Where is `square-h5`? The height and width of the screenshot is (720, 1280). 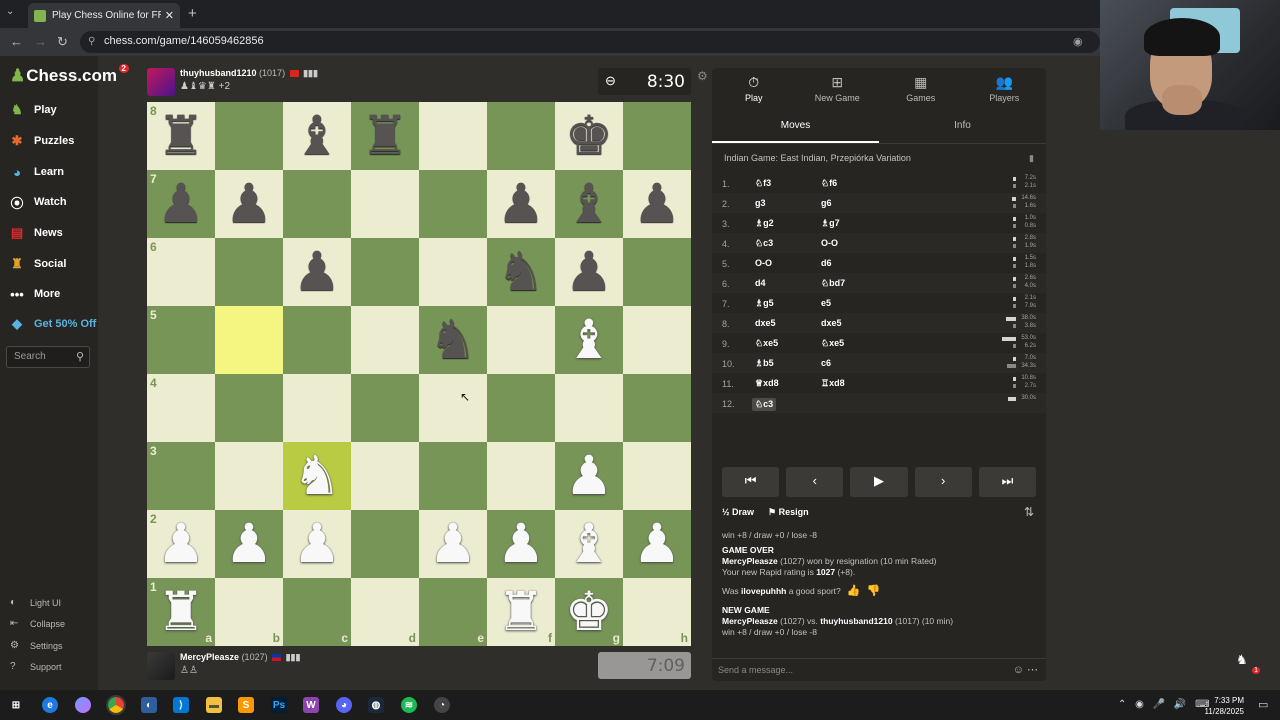
square-h5 is located at coordinates (657, 340).